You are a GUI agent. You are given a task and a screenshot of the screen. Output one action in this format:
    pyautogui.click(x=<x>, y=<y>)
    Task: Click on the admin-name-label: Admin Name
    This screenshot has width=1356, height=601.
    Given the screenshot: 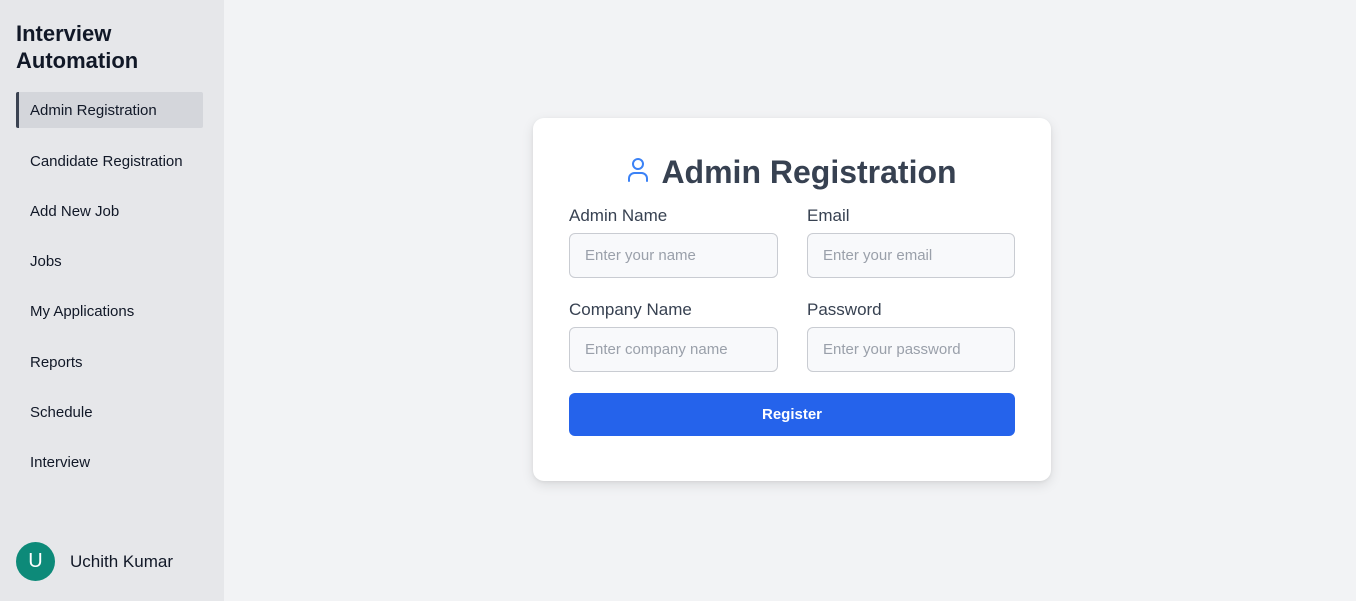 What is the action you would take?
    pyautogui.click(x=618, y=215)
    